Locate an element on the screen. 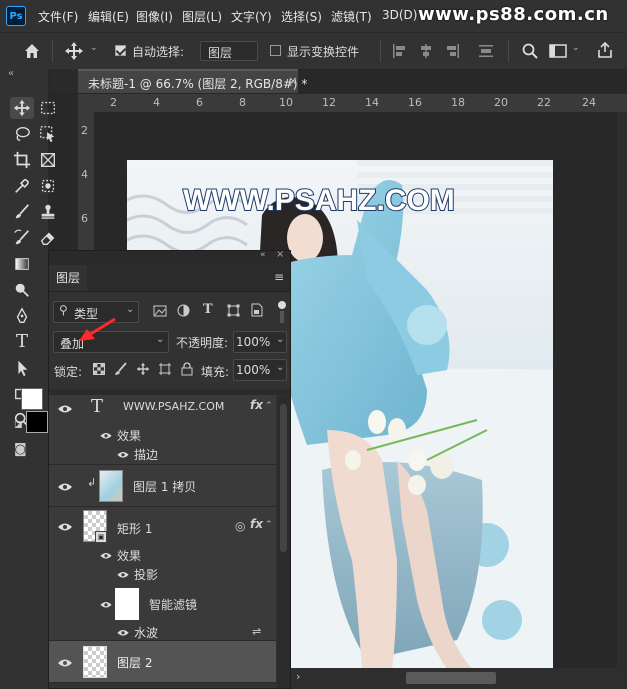 Image resolution: width=627 pixels, height=689 pixels. dodge-tool-icon is located at coordinates (22, 290).